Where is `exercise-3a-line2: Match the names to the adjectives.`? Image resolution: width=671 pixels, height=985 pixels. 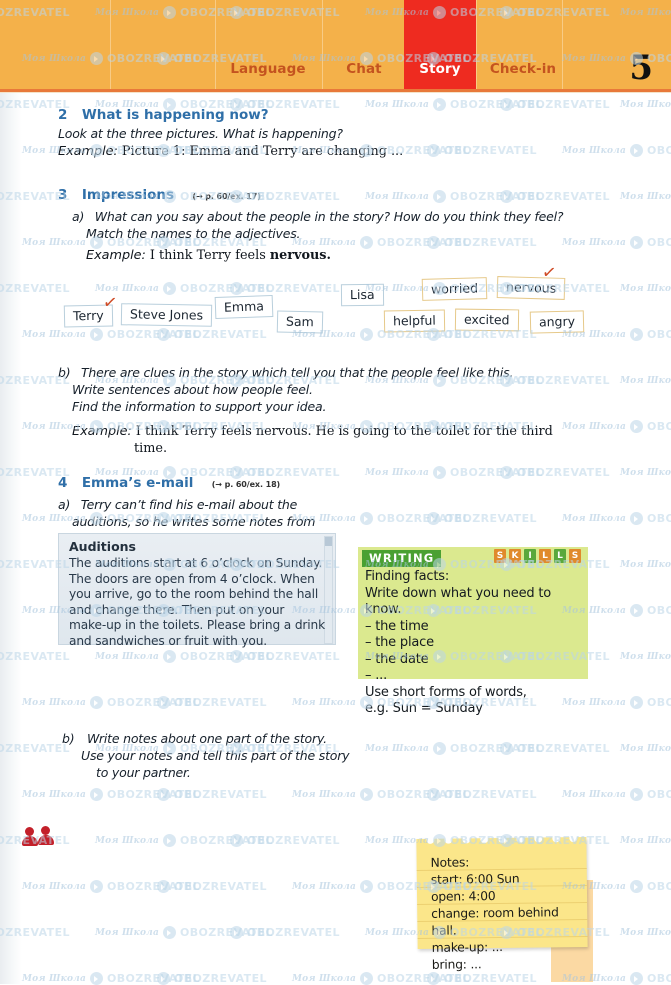
exercise-3a-line2: Match the names to the adjectives. is located at coordinates (193, 233).